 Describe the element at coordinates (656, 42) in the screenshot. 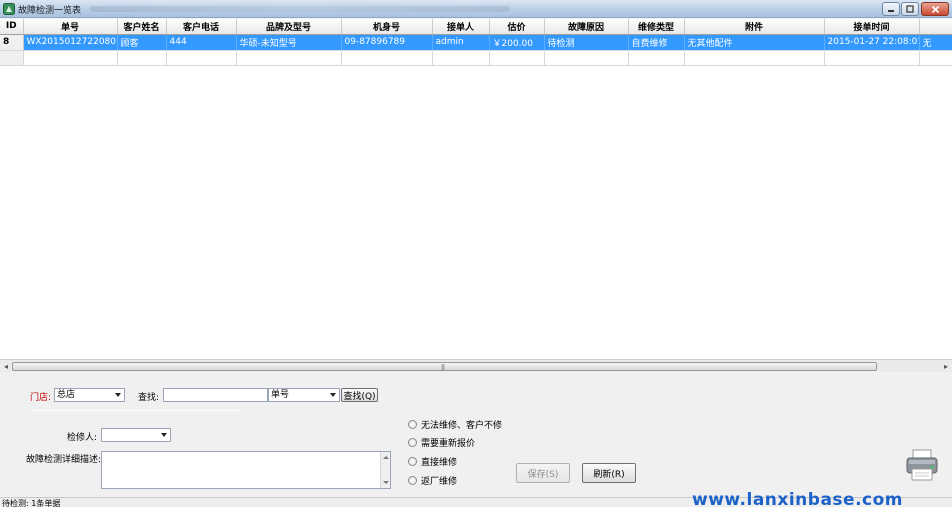

I see `cell-repair-type: 自费维修` at that location.